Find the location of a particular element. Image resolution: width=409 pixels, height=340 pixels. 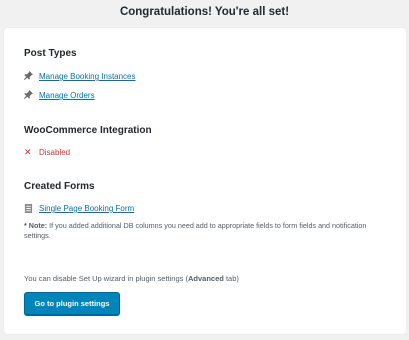

form-item-single-page: Single Page Booking Form is located at coordinates (79, 208).